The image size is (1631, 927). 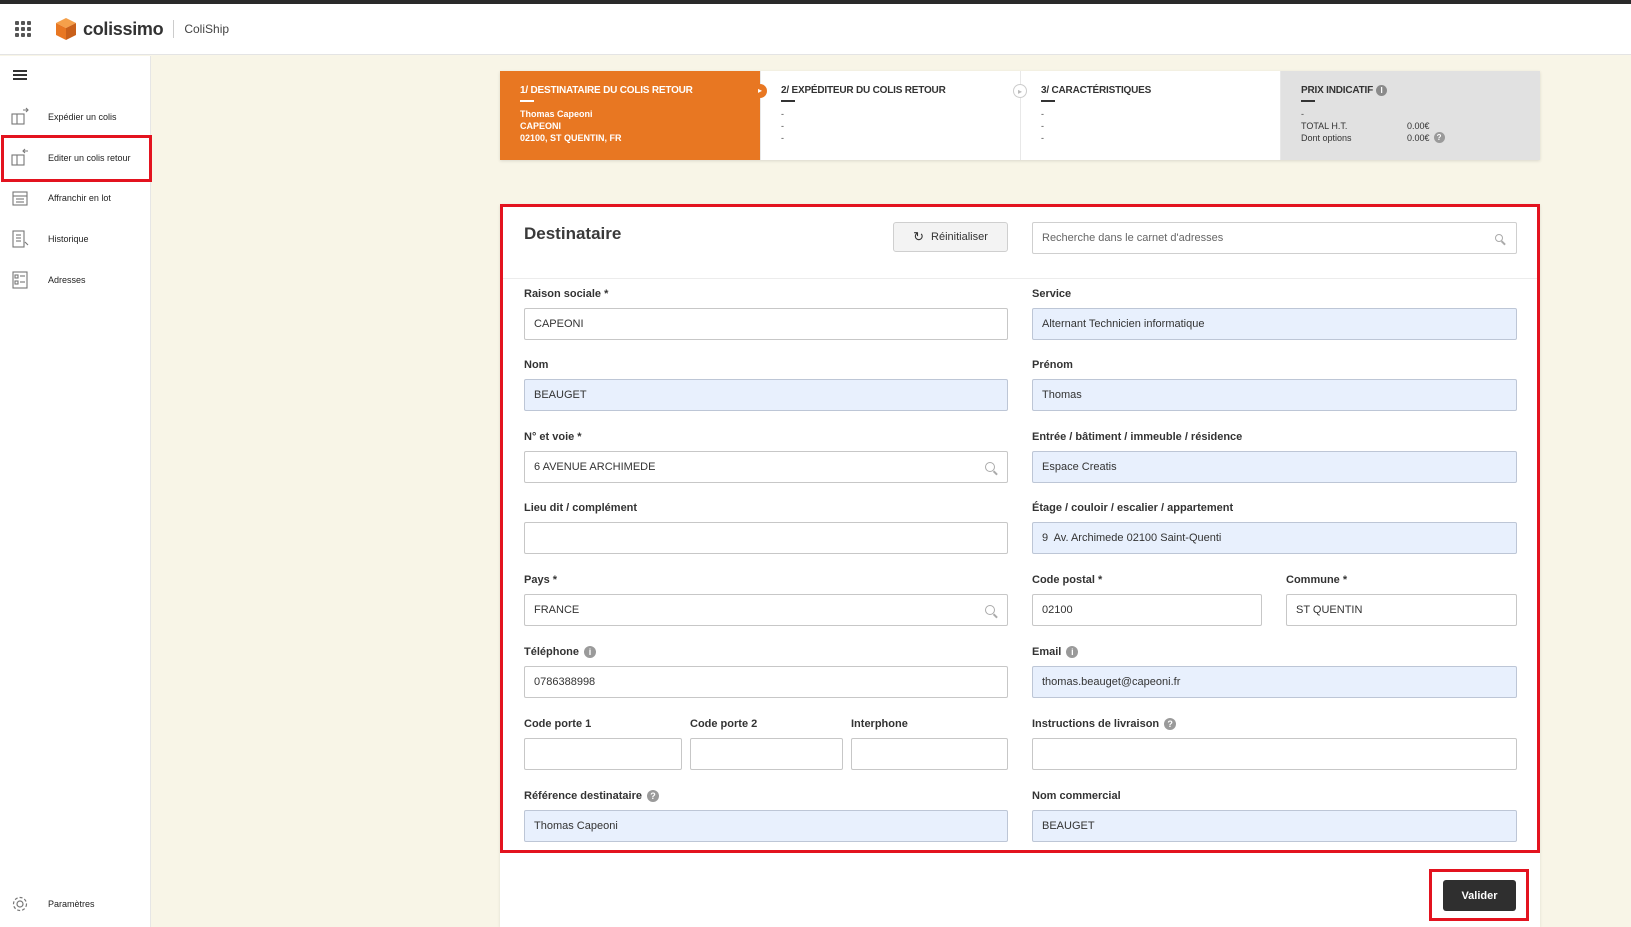 I want to click on price-options-row: Dont options 0.00€ ?, so click(x=1410, y=138).